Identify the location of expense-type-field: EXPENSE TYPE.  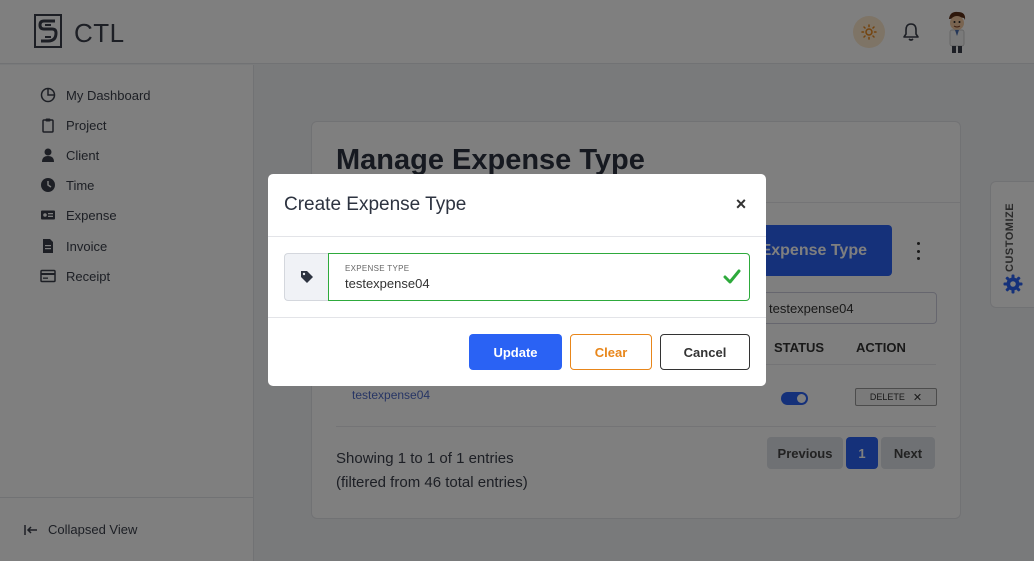
(539, 277).